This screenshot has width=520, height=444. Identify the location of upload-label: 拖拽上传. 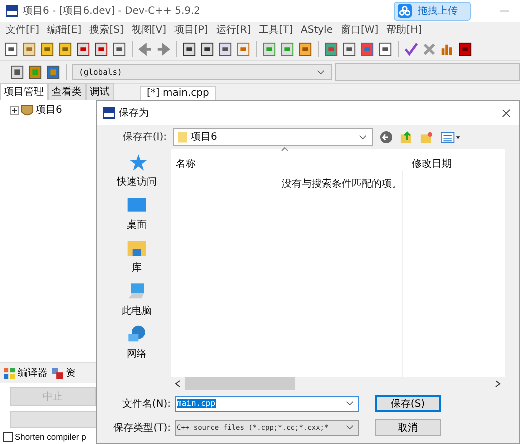
(438, 11).